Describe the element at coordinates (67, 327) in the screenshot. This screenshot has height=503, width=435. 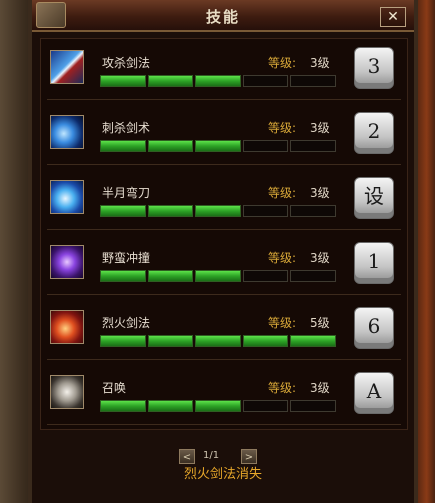
I see `fire-sword-icon` at that location.